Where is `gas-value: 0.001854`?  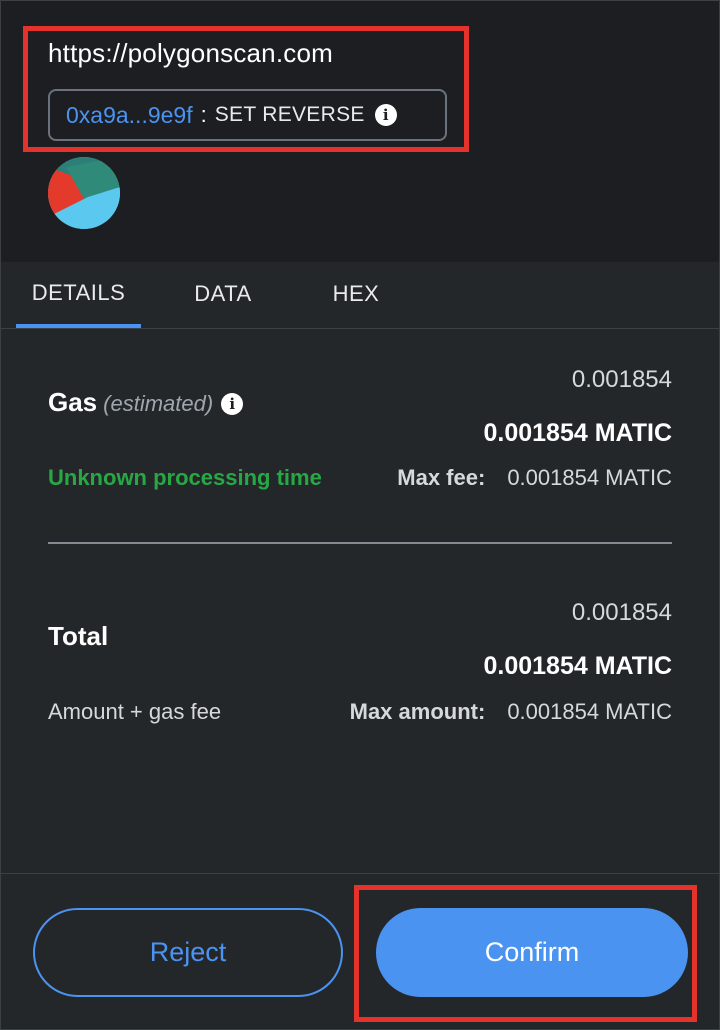
gas-value: 0.001854 is located at coordinates (621, 379).